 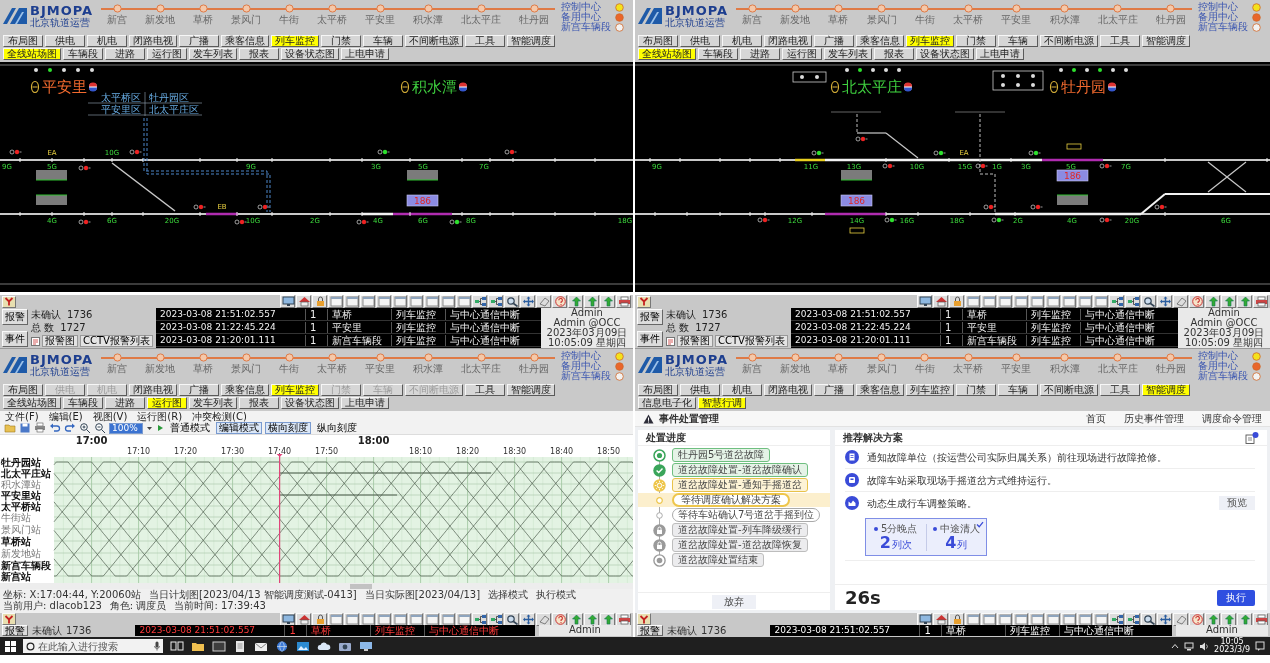 I want to click on strategy-option: 5分晚点 2列次 中途清人 4列, so click(x=926, y=537).